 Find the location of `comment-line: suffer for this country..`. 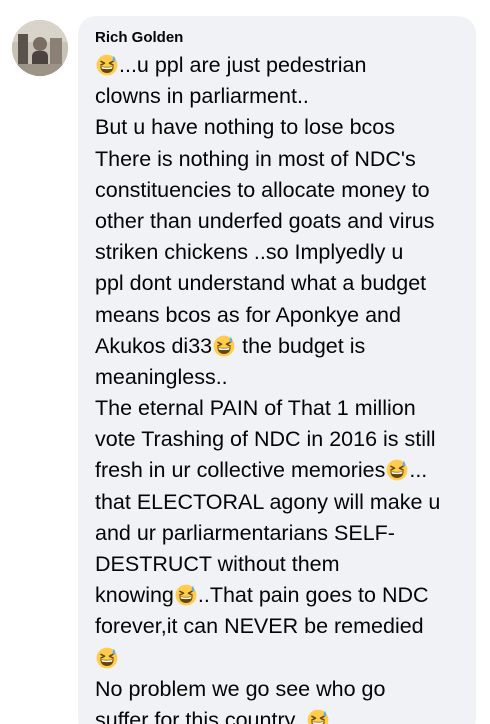

comment-line: suffer for this country.. is located at coordinates (279, 714).